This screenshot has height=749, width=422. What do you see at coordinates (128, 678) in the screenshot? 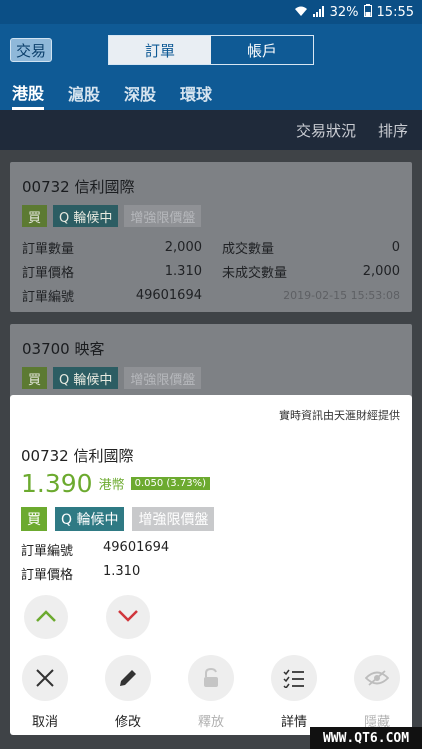
I see `pencil-icon` at bounding box center [128, 678].